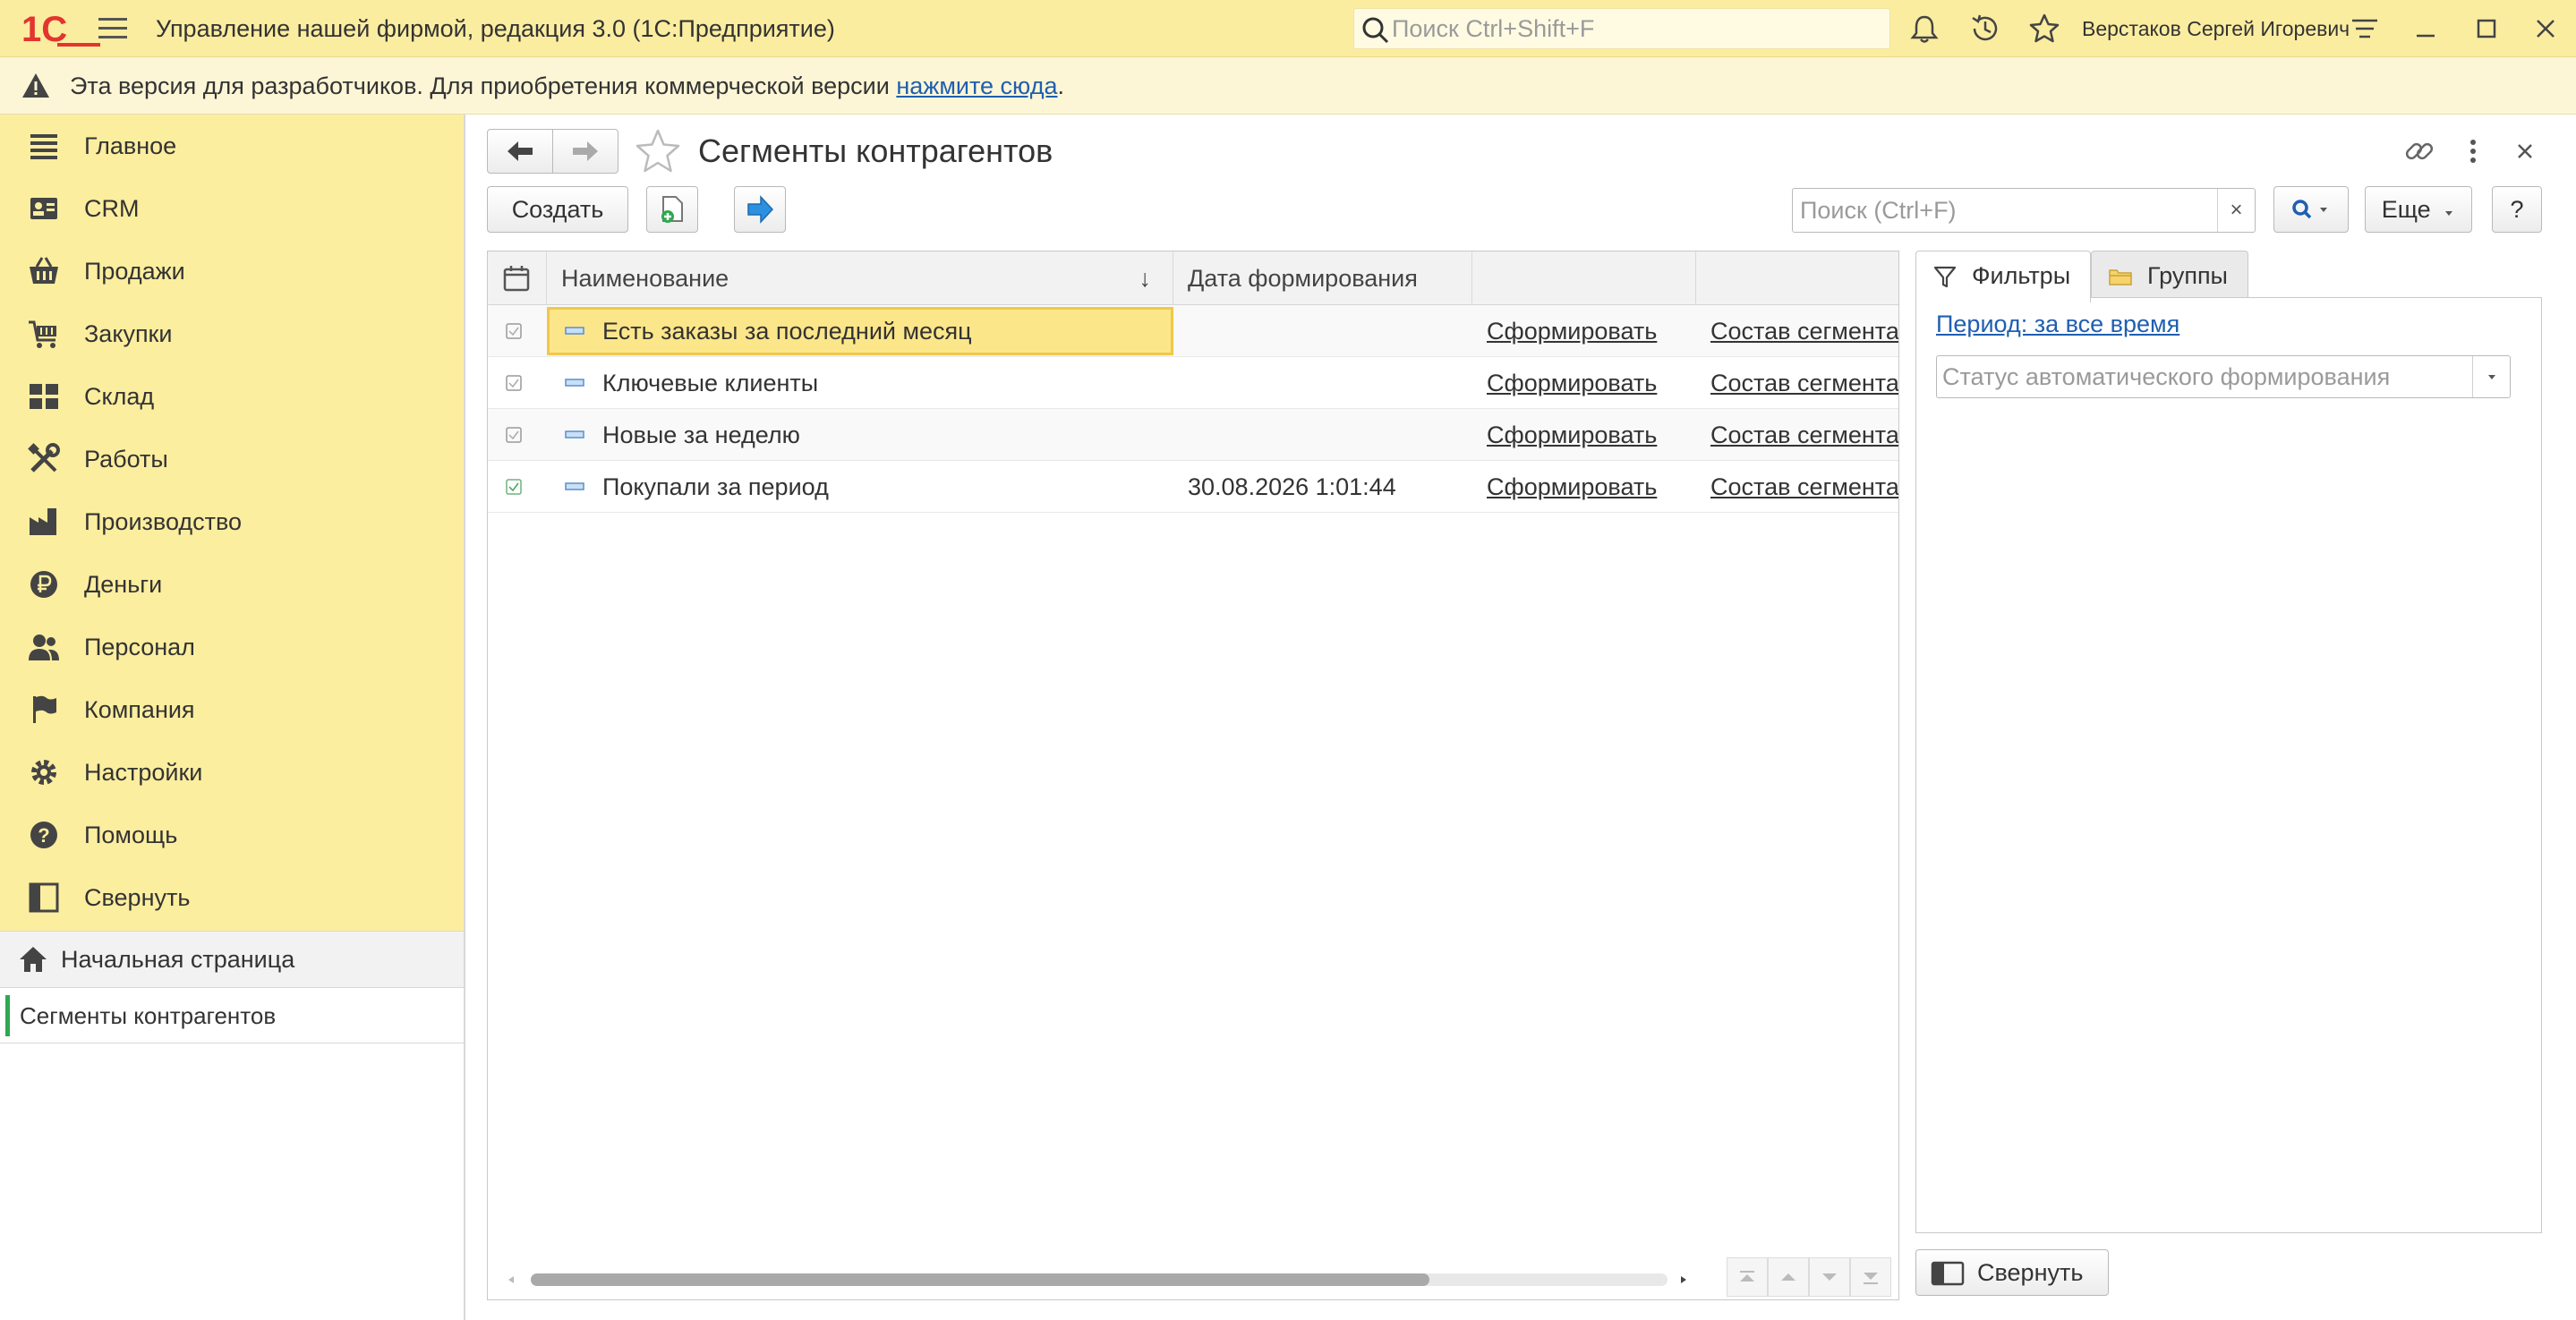  Describe the element at coordinates (1584, 278) in the screenshot. I see `column-header-action` at that location.